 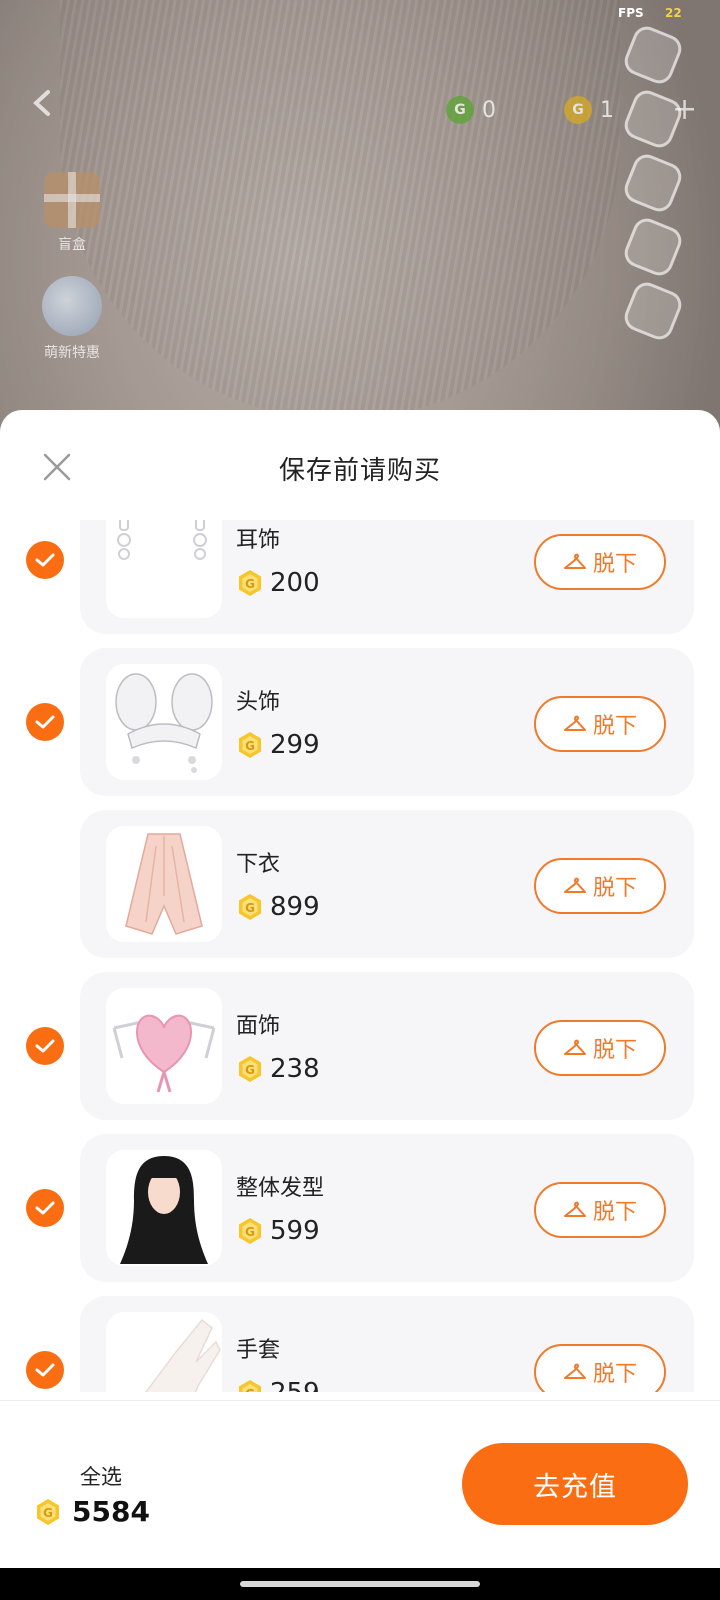 I want to click on gold-currency: G 1, so click(x=589, y=110).